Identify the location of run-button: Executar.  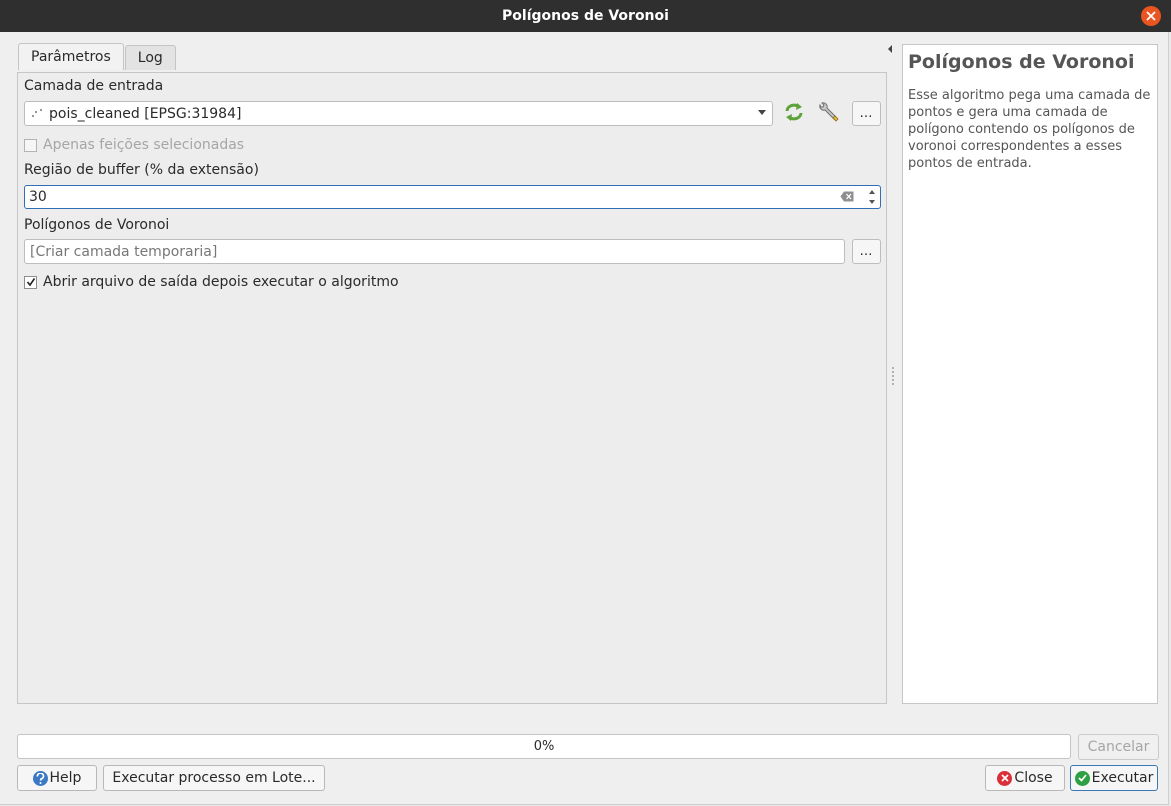
(1114, 778).